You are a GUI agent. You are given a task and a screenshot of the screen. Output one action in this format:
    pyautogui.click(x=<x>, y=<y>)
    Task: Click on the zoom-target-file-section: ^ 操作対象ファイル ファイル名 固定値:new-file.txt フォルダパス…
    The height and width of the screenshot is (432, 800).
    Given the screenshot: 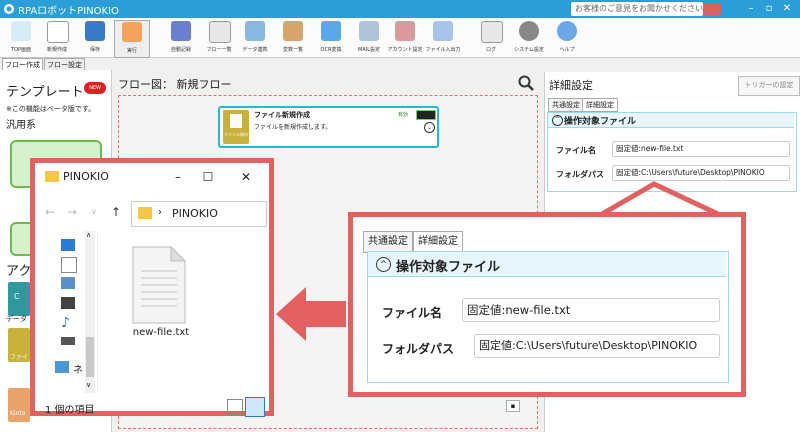 What is the action you would take?
    pyautogui.click(x=548, y=317)
    